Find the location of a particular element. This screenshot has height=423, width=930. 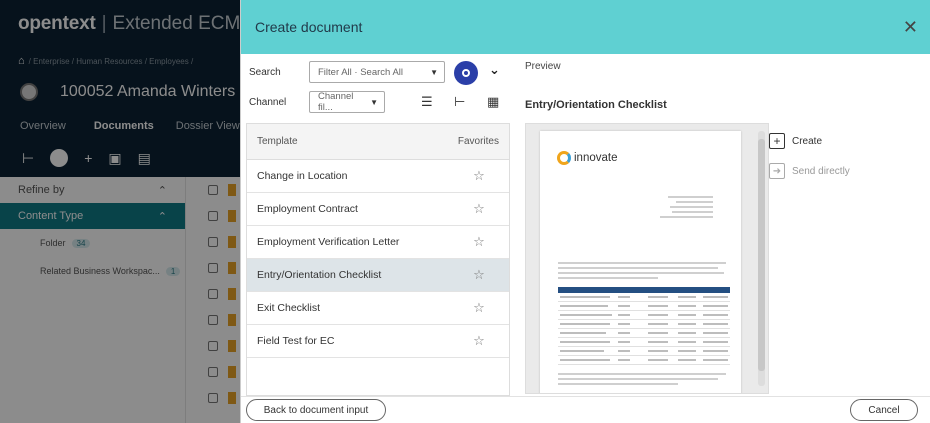

search-button is located at coordinates (466, 73).